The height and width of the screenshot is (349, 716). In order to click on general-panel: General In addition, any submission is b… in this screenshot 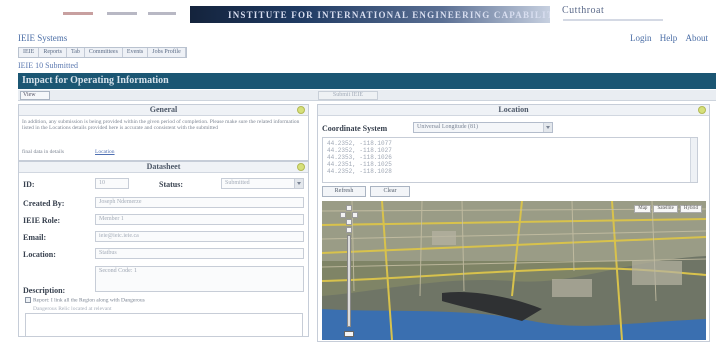, I will do `click(163, 132)`.